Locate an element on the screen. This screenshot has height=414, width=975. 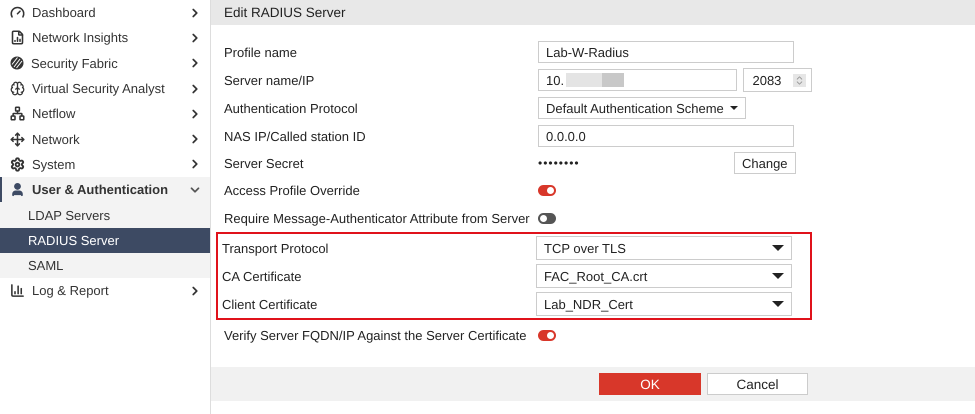
select-field: TCP over TLS is located at coordinates (664, 248).